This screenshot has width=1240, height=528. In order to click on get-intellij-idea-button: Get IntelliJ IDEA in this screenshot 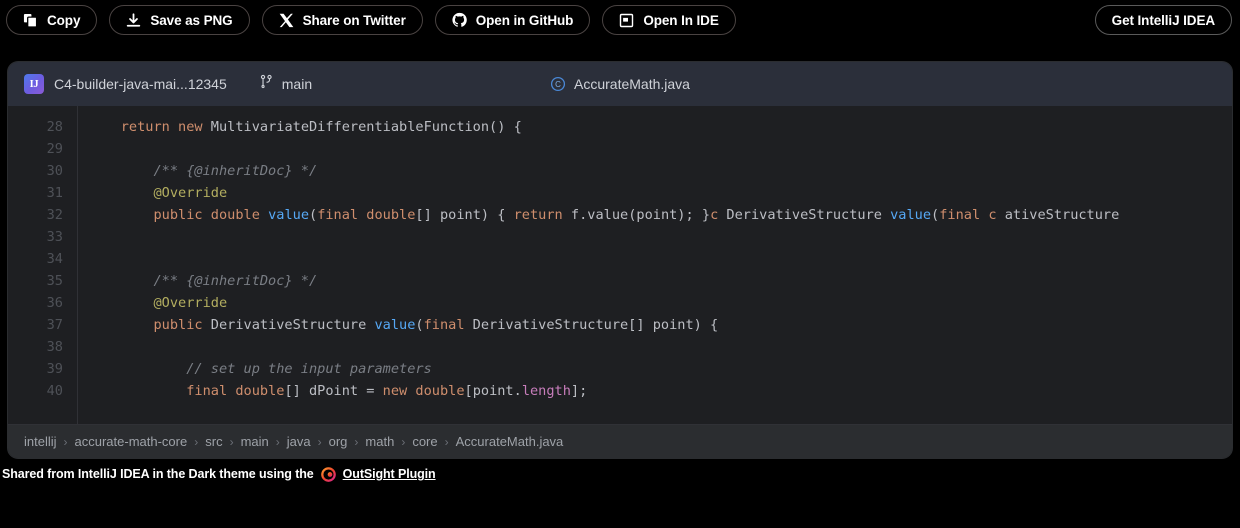, I will do `click(1163, 20)`.